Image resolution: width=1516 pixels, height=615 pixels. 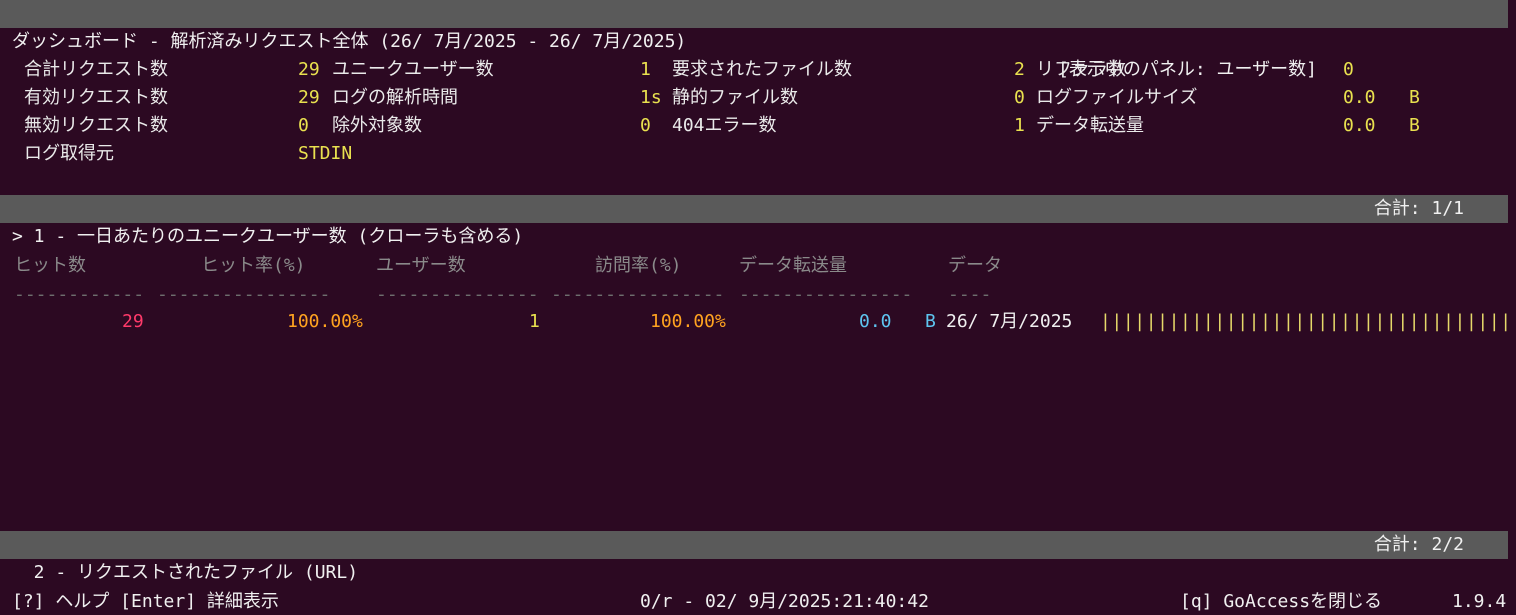 What do you see at coordinates (325, 153) in the screenshot?
I see `log-source-value: STDIN` at bounding box center [325, 153].